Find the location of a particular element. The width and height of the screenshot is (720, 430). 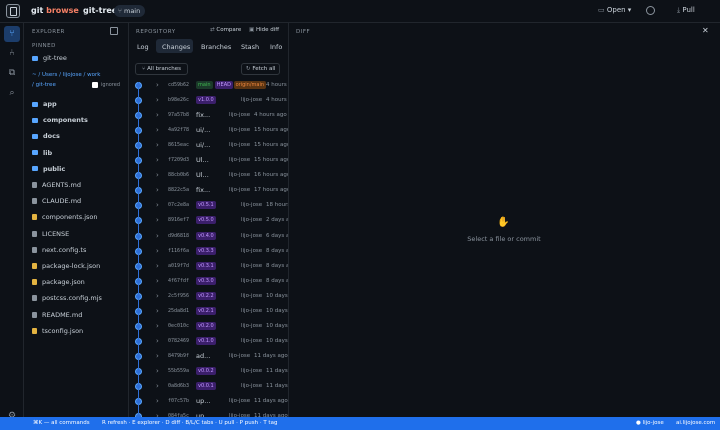

search-icon: ⌕ is located at coordinates (12, 93).